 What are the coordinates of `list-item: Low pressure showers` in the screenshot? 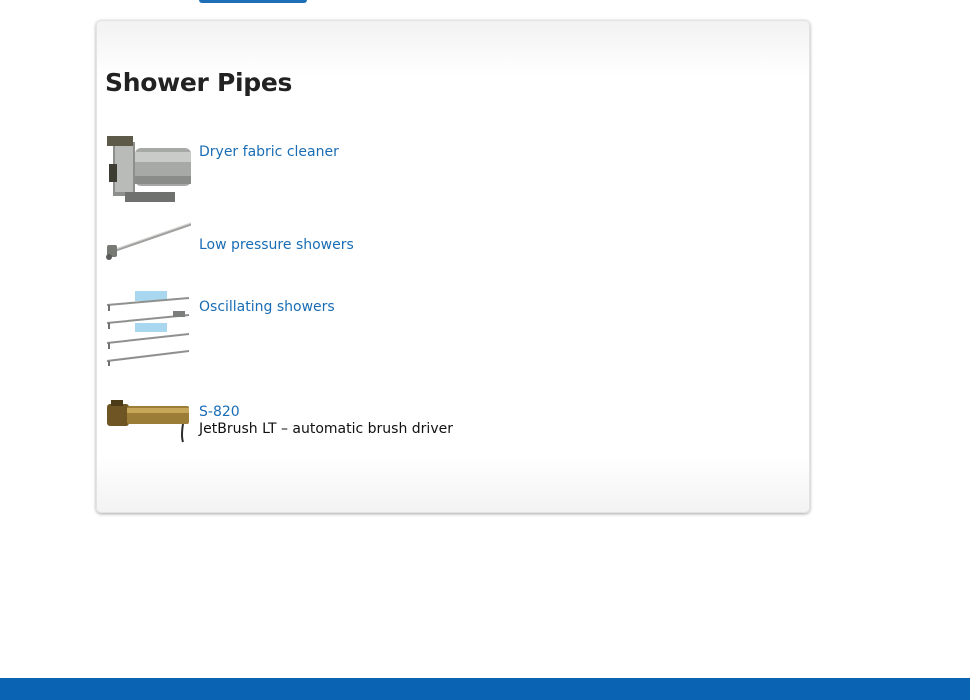 It's located at (305, 244).